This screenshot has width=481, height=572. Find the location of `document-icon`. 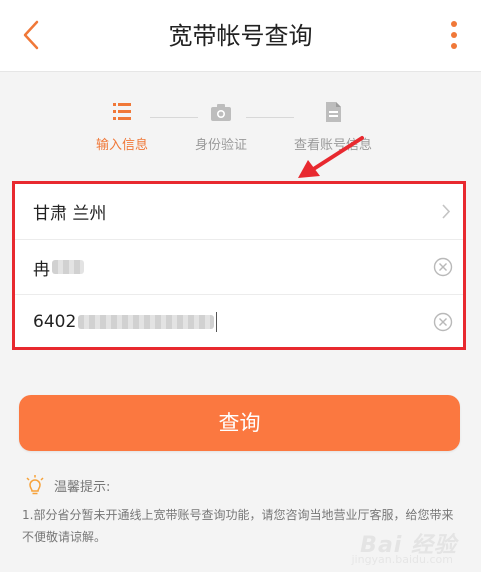

document-icon is located at coordinates (333, 112).